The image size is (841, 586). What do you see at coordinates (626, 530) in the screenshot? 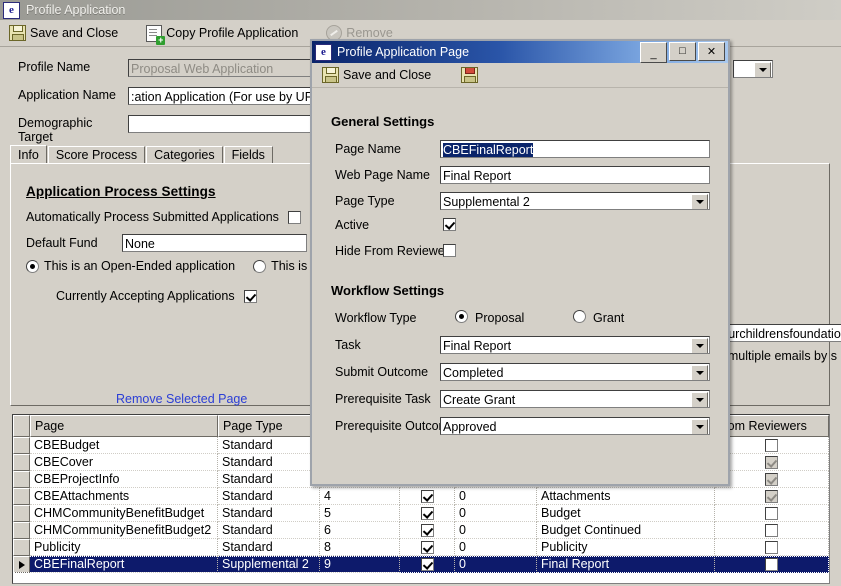
I see `cell-web-page-name: Budget Continued` at bounding box center [626, 530].